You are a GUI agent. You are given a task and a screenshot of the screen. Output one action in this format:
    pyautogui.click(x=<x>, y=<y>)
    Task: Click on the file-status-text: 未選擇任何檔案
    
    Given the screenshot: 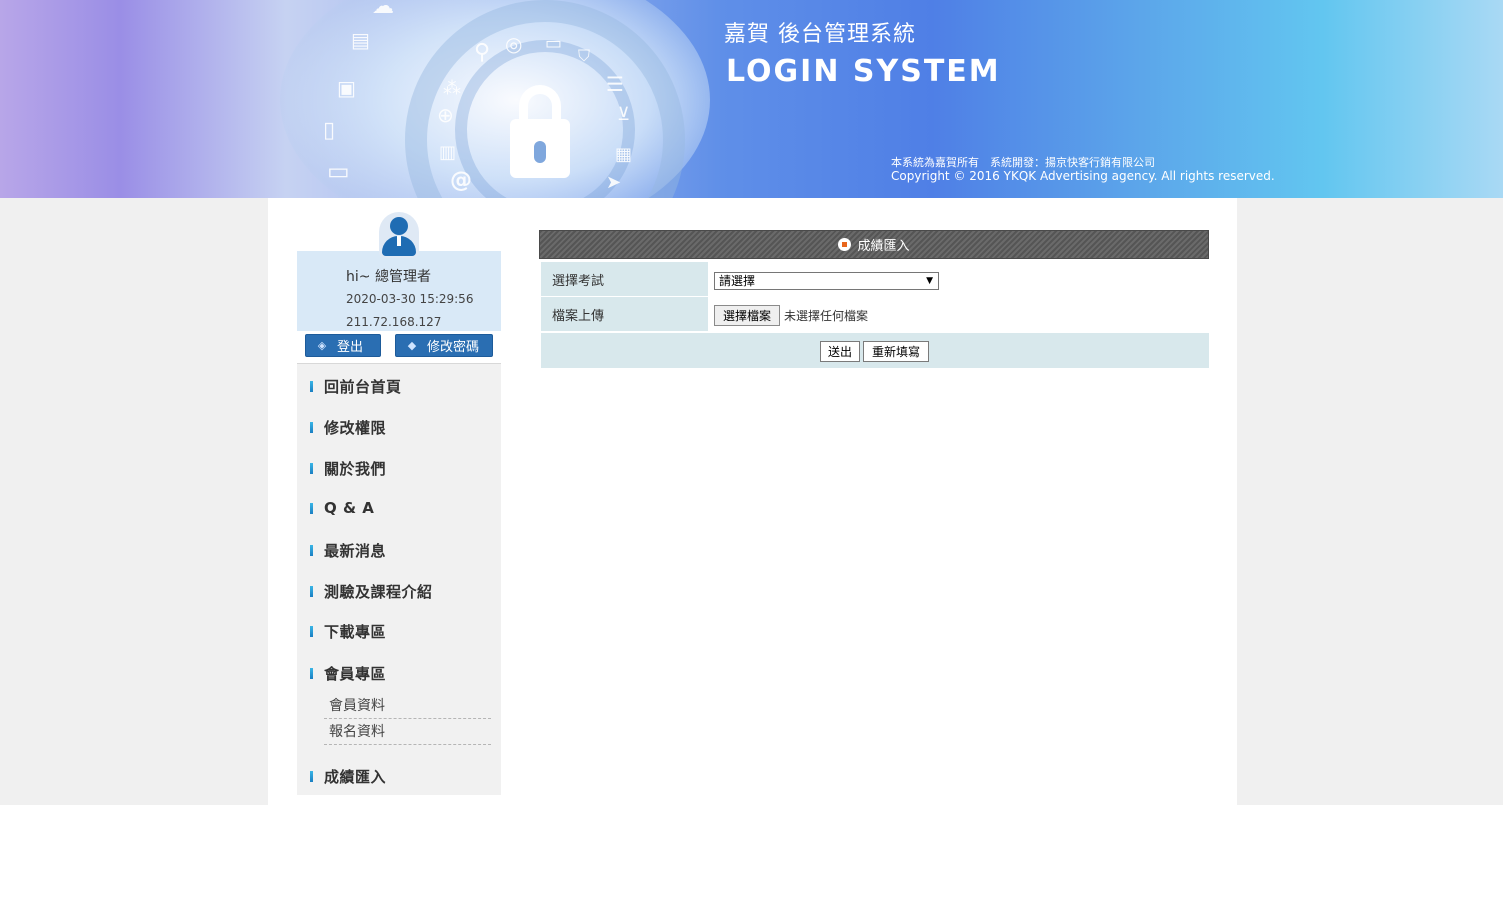 What is the action you would take?
    pyautogui.click(x=826, y=316)
    